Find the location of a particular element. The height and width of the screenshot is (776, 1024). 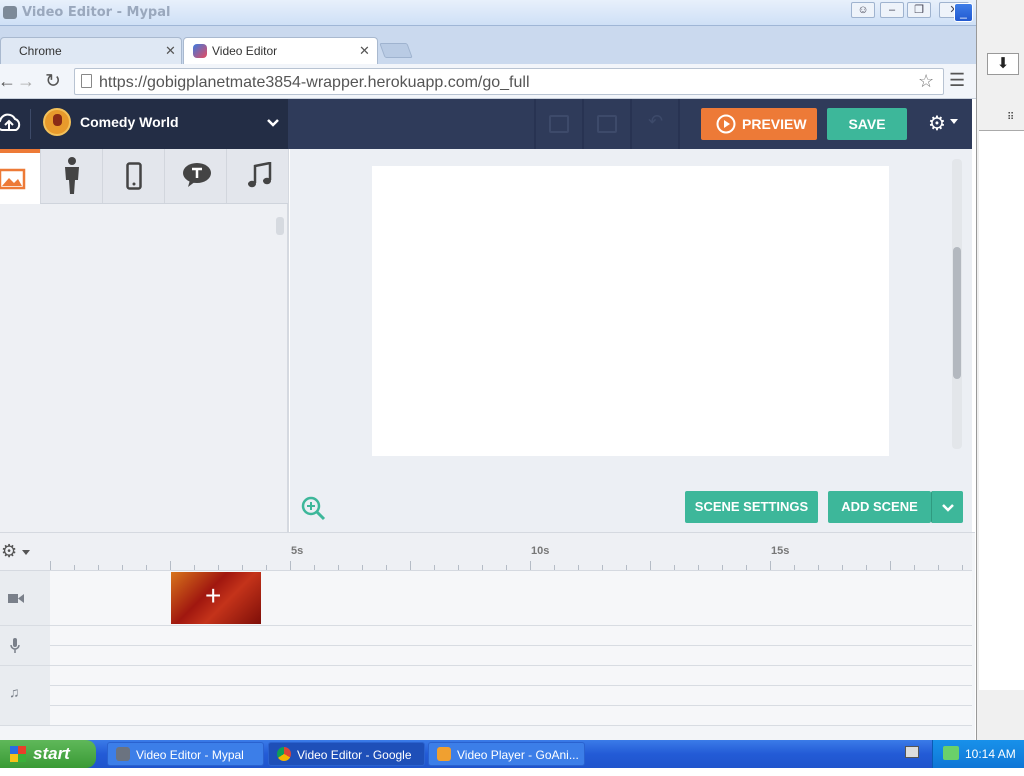

start-button: start is located at coordinates (48, 754).